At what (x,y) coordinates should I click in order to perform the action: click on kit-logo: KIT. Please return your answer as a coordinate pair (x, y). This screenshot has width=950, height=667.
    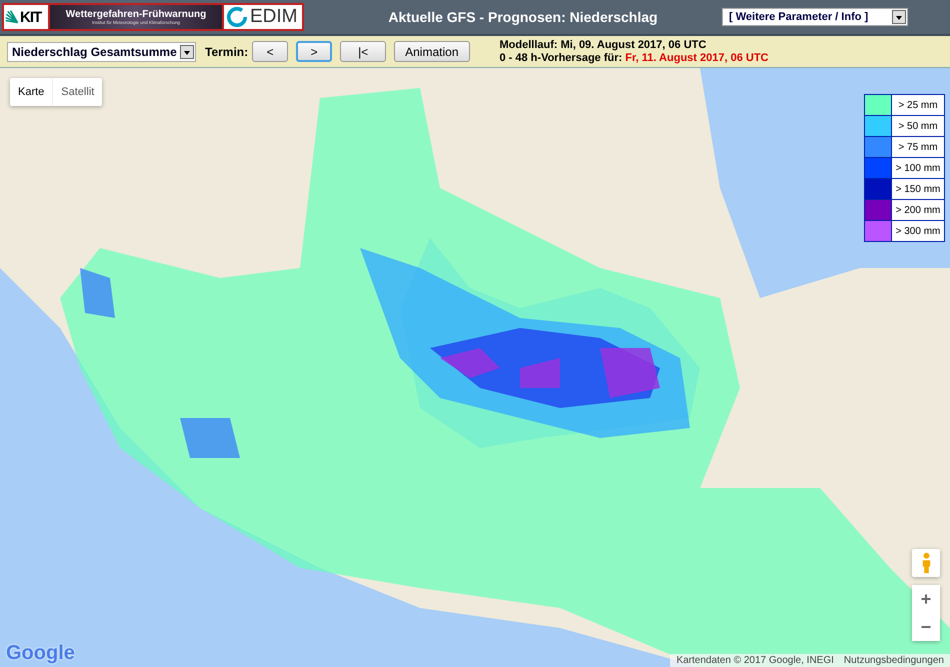
    Looking at the image, I should click on (26, 17).